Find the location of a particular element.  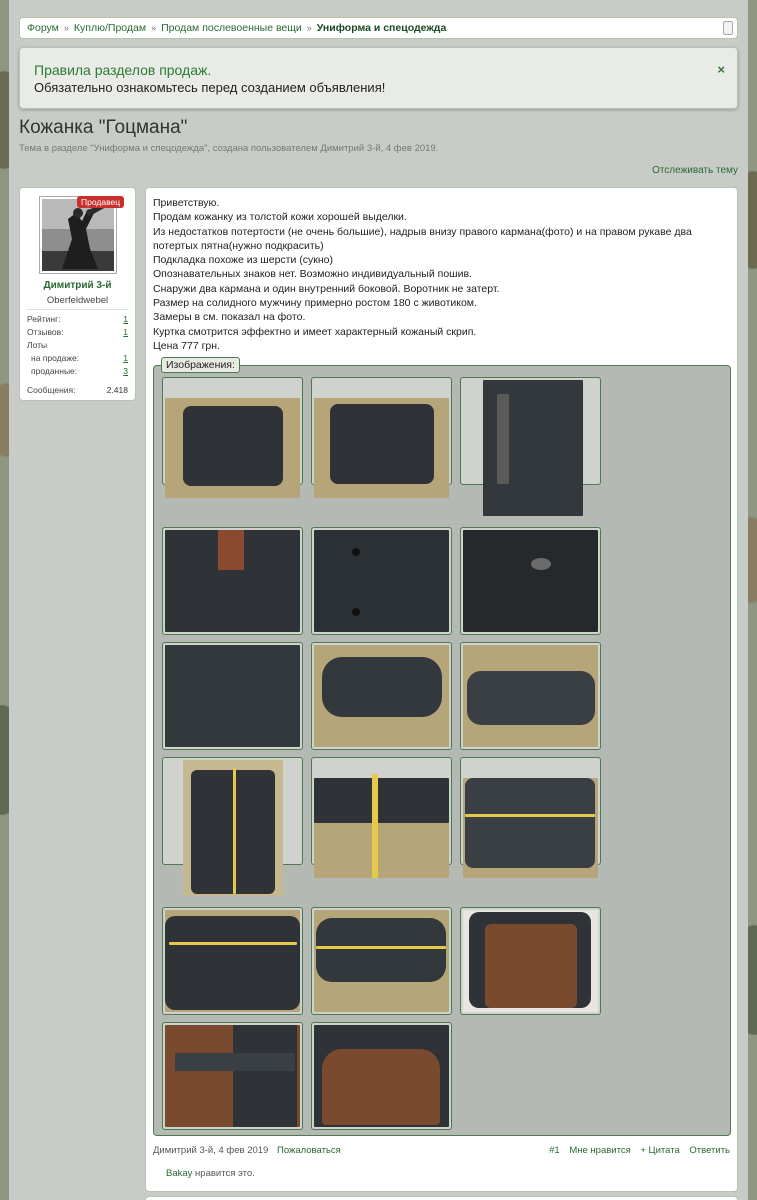

post-number-link: #1 is located at coordinates (554, 1150).